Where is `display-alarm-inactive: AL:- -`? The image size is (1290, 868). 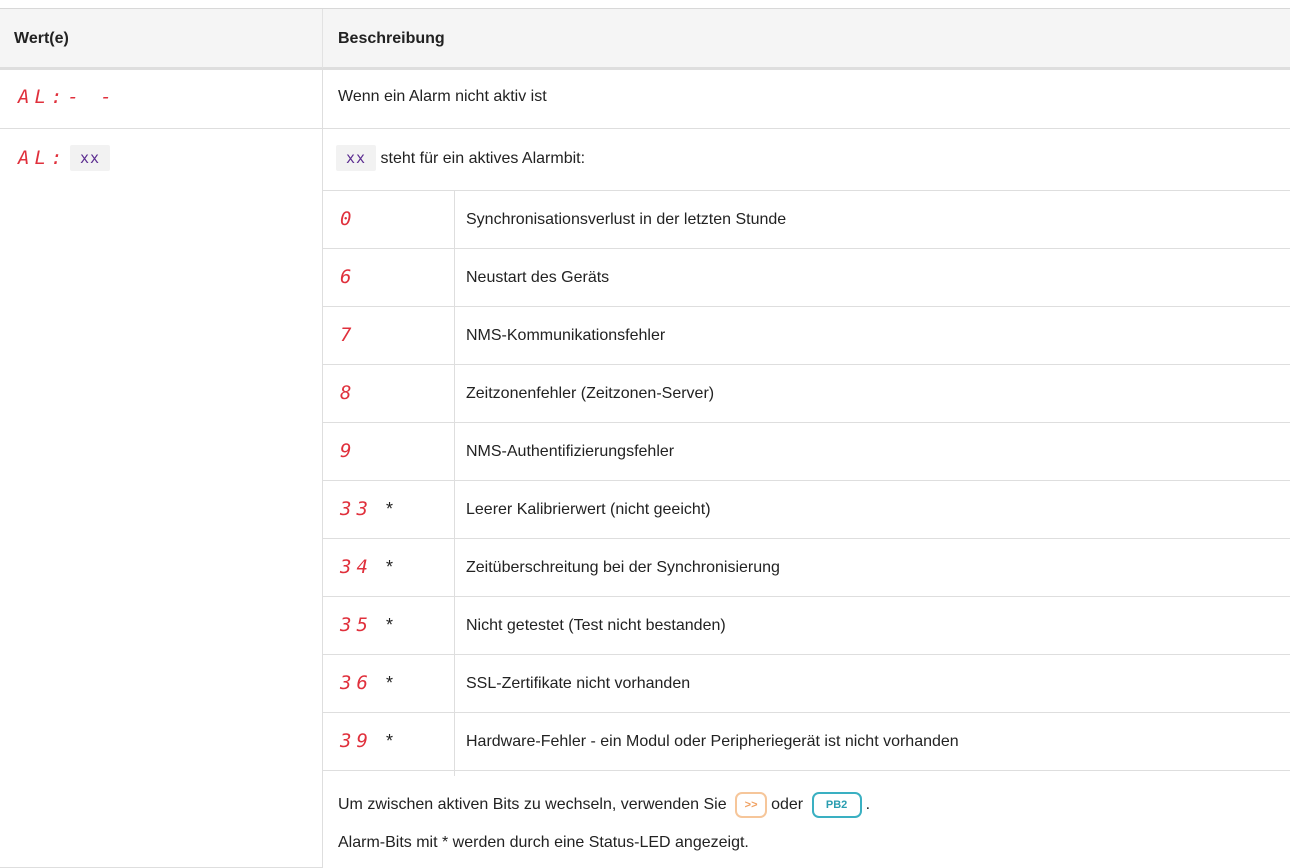
display-alarm-inactive: AL:- - is located at coordinates (67, 97).